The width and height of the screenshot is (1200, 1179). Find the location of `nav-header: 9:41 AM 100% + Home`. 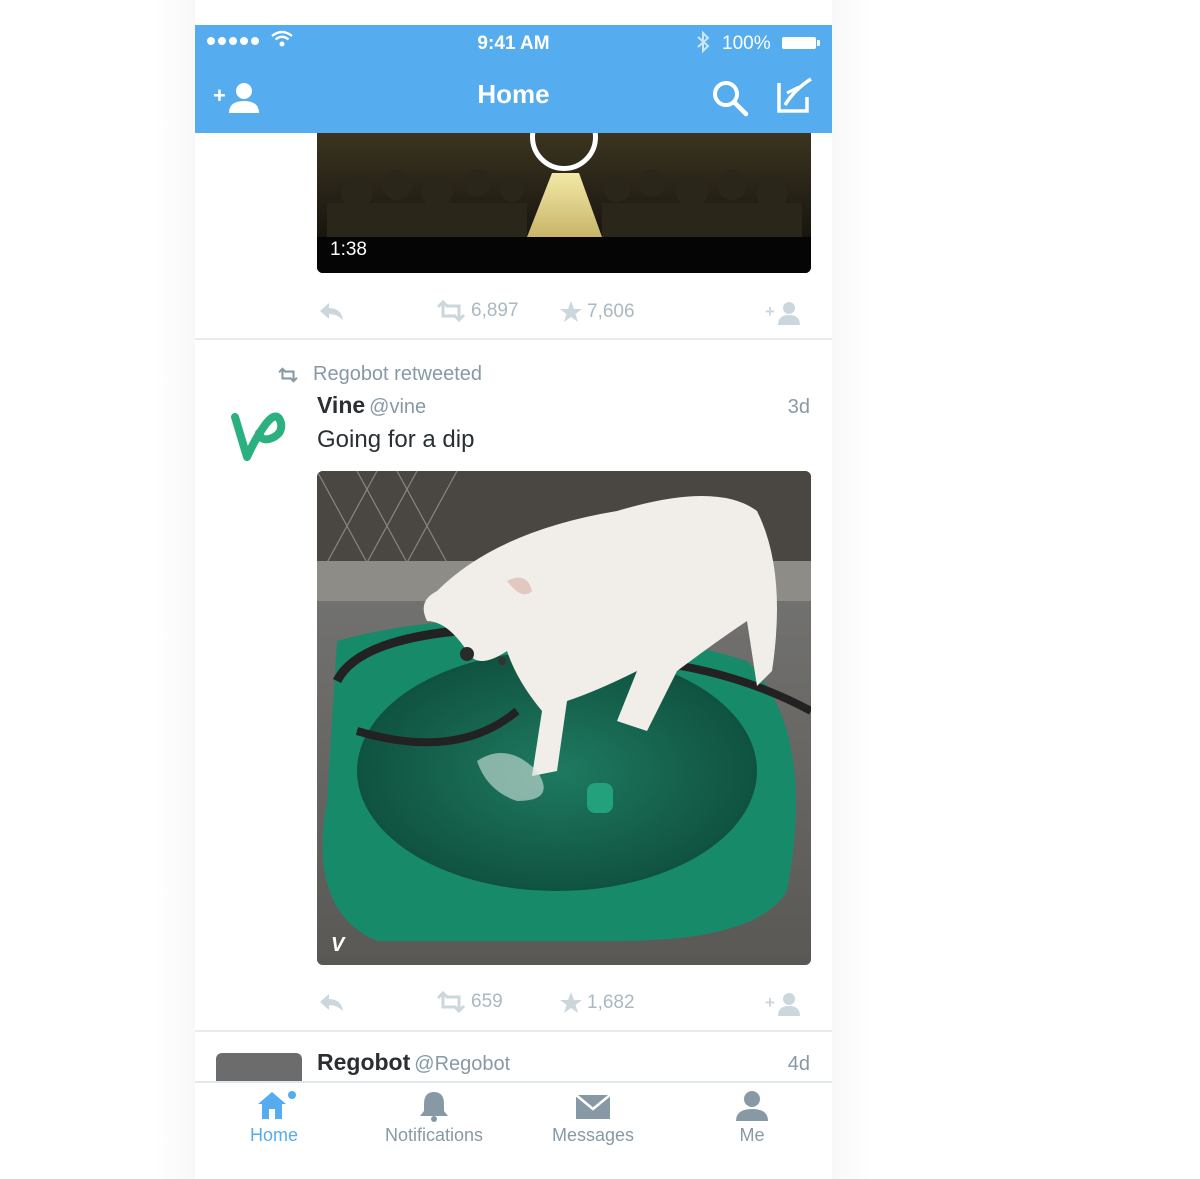

nav-header: 9:41 AM 100% + Home is located at coordinates (513, 79).